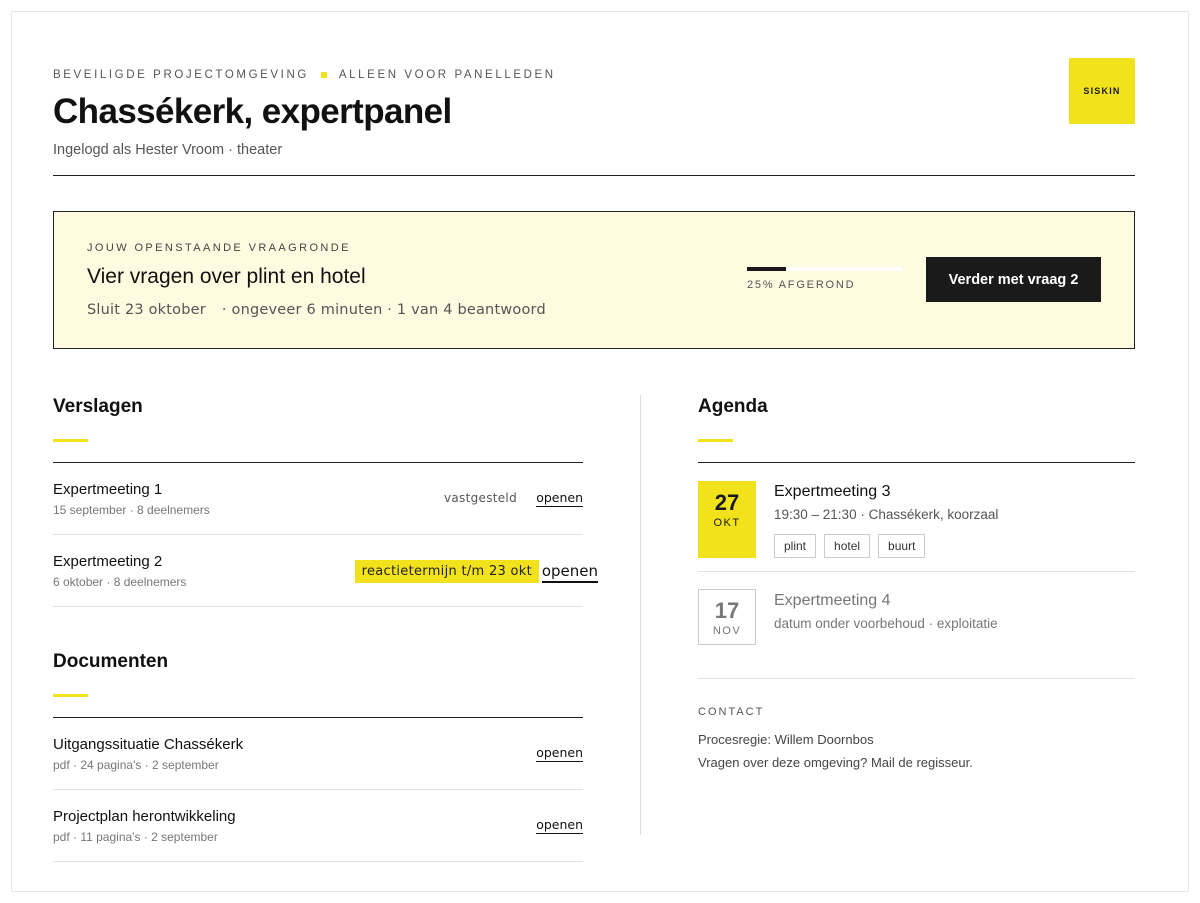 The height and width of the screenshot is (903, 1200). Describe the element at coordinates (902, 546) in the screenshot. I see `tag: buurt` at that location.